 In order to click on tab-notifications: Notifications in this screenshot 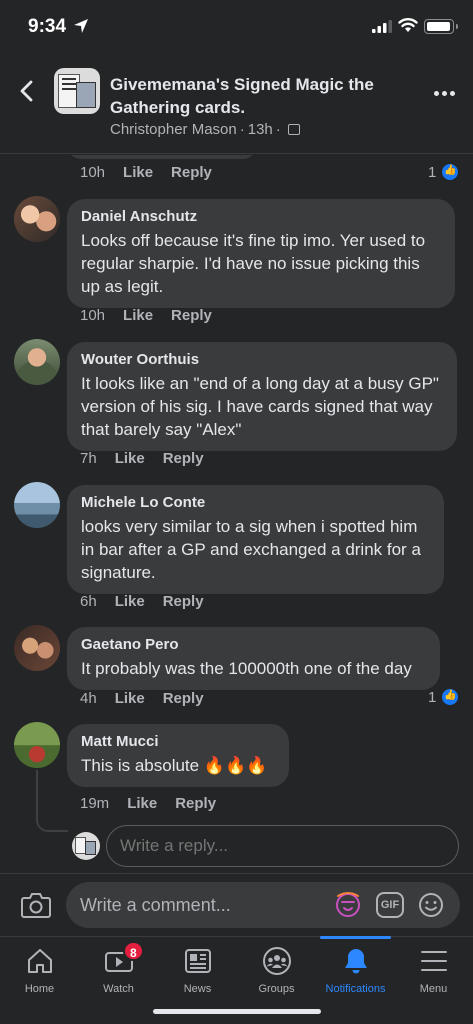, I will do `click(355, 969)`.